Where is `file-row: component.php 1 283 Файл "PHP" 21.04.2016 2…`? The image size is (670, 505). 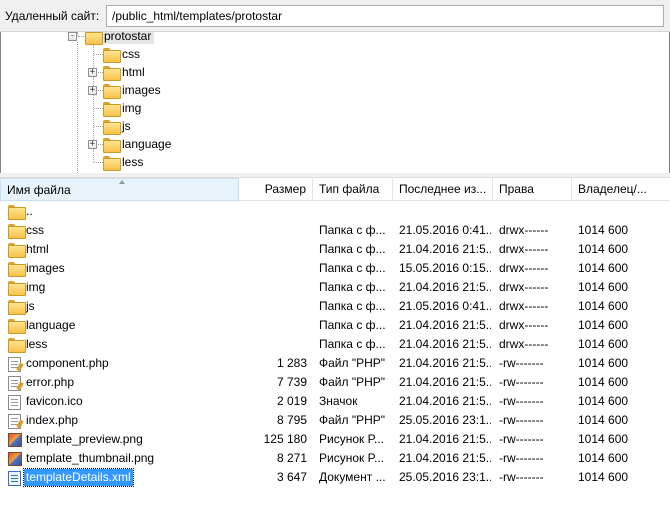 file-row: component.php 1 283 Файл "PHP" 21.04.2016 2… is located at coordinates (335, 363).